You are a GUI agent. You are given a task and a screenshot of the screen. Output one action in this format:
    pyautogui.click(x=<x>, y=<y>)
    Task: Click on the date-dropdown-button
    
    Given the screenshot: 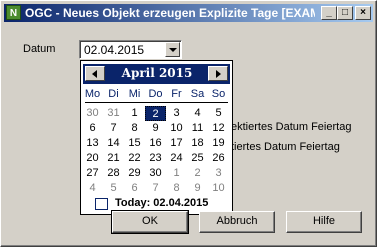 What is the action you would take?
    pyautogui.click(x=172, y=49)
    